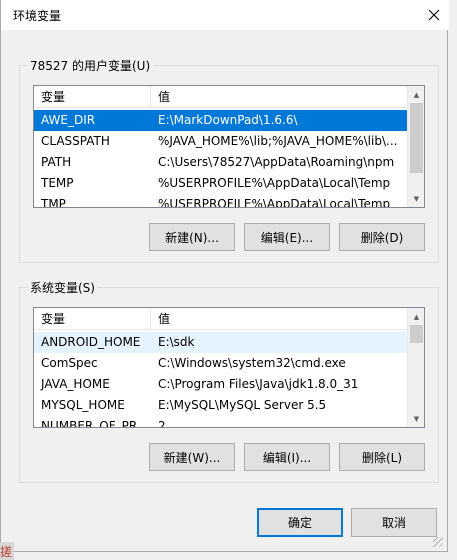  I want to click on system-variables-label: 系统变量(S), so click(62, 287).